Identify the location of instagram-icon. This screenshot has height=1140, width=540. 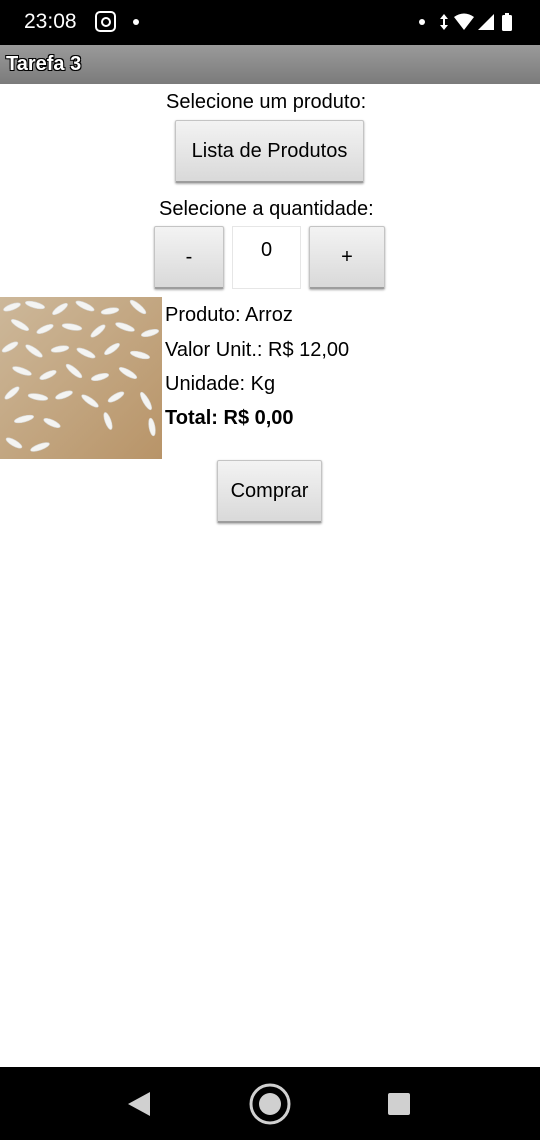
(105, 21).